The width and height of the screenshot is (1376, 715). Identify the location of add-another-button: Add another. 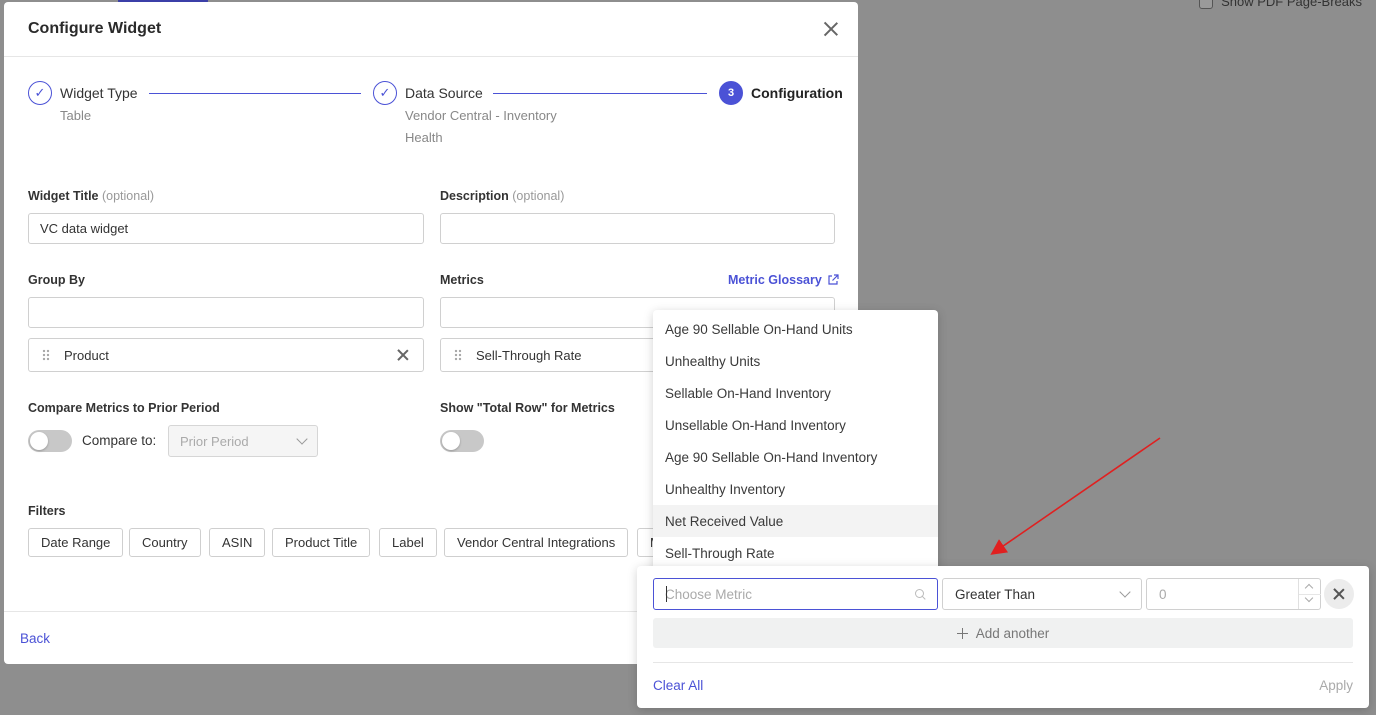
(1003, 633).